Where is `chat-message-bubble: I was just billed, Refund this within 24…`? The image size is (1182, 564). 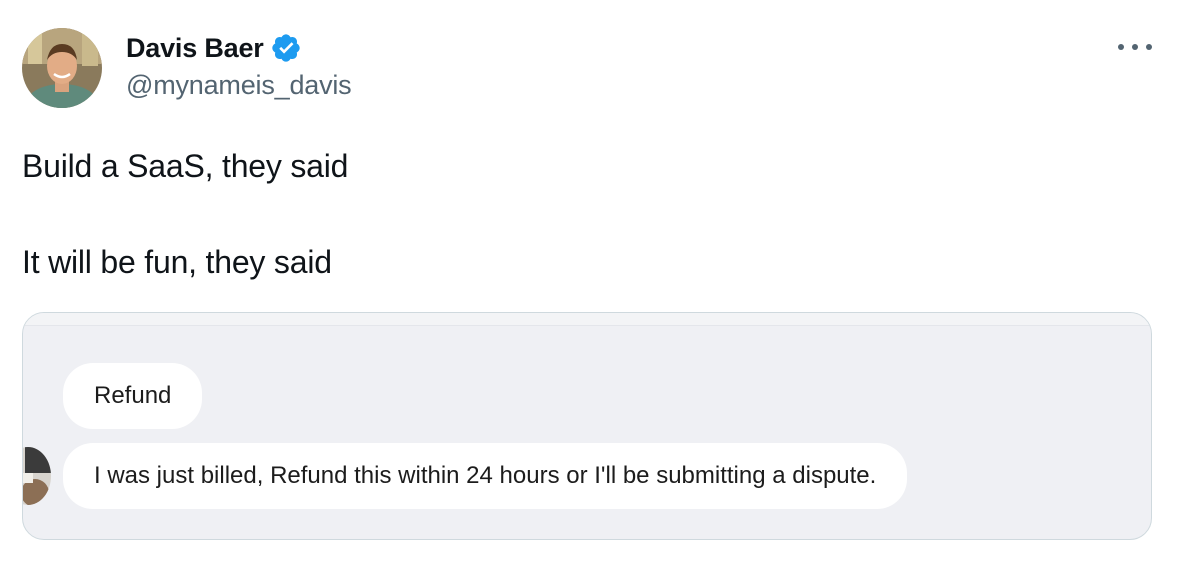 chat-message-bubble: I was just billed, Refund this within 24… is located at coordinates (485, 476).